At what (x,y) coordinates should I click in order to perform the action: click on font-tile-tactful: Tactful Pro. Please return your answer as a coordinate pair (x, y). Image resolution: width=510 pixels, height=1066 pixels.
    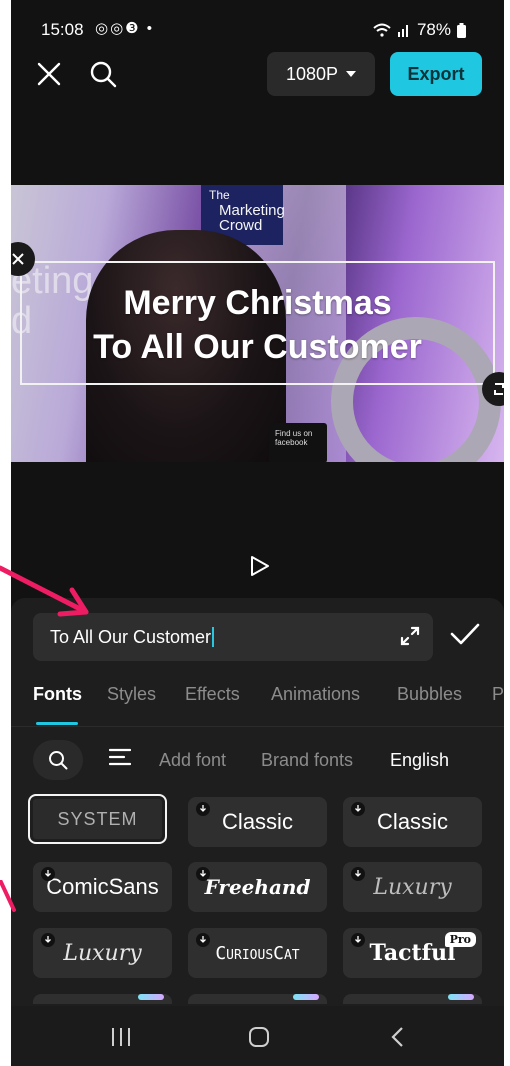
    Looking at the image, I should click on (412, 953).